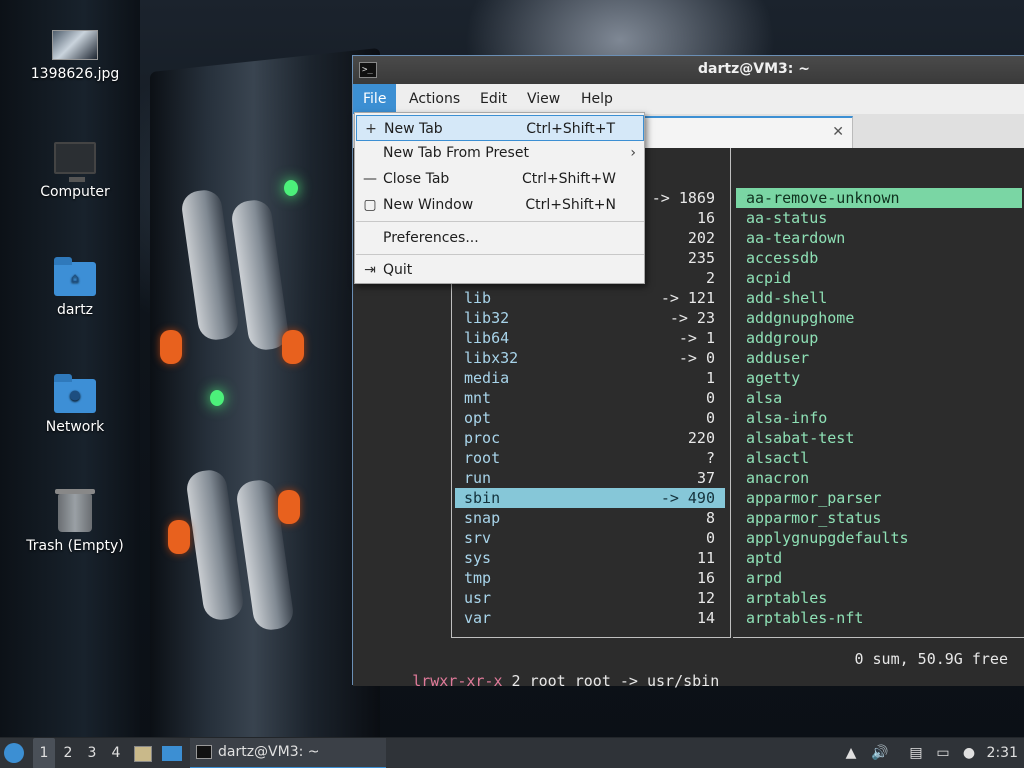 The image size is (1024, 768). What do you see at coordinates (782, 338) in the screenshot?
I see `entry-name: addgroup` at bounding box center [782, 338].